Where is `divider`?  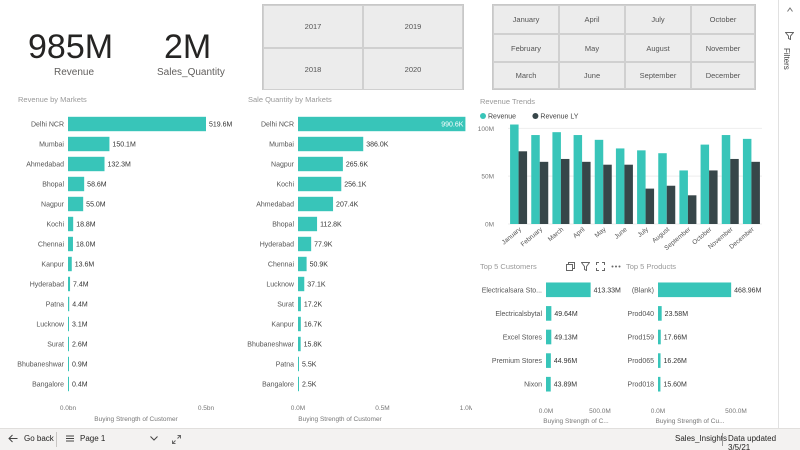 divider is located at coordinates (722, 439).